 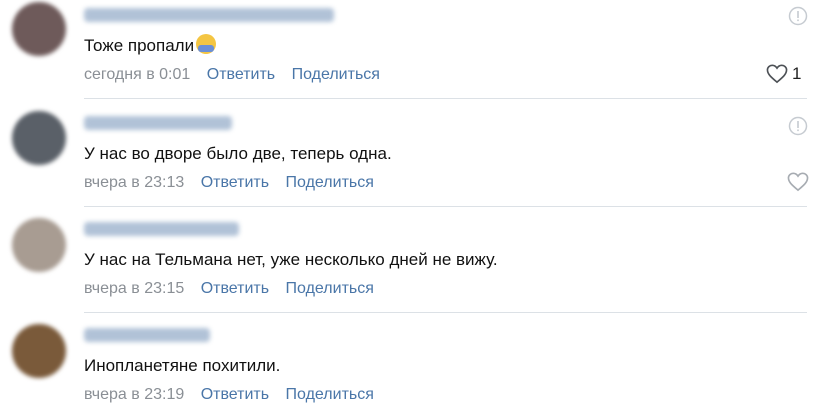 I want to click on comment-text: Тоже пропали, so click(x=150, y=45).